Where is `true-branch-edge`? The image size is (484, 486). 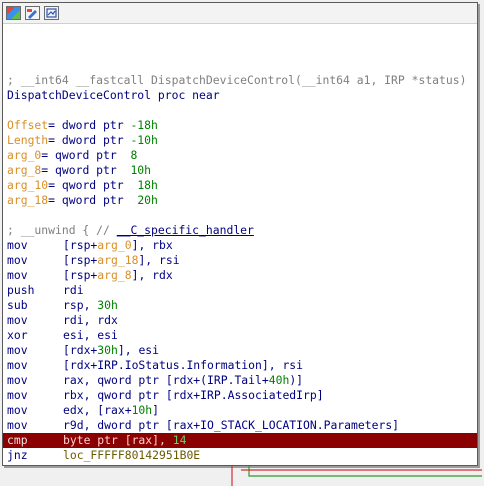 true-branch-edge is located at coordinates (365, 471).